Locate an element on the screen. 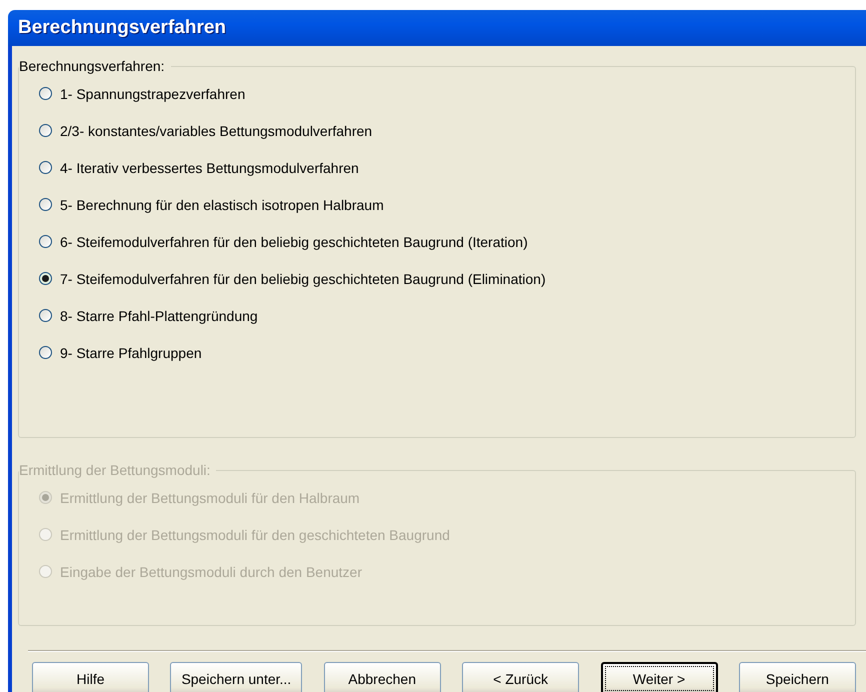 This screenshot has height=692, width=866. dialog-button: Abbrechen is located at coordinates (382, 677).